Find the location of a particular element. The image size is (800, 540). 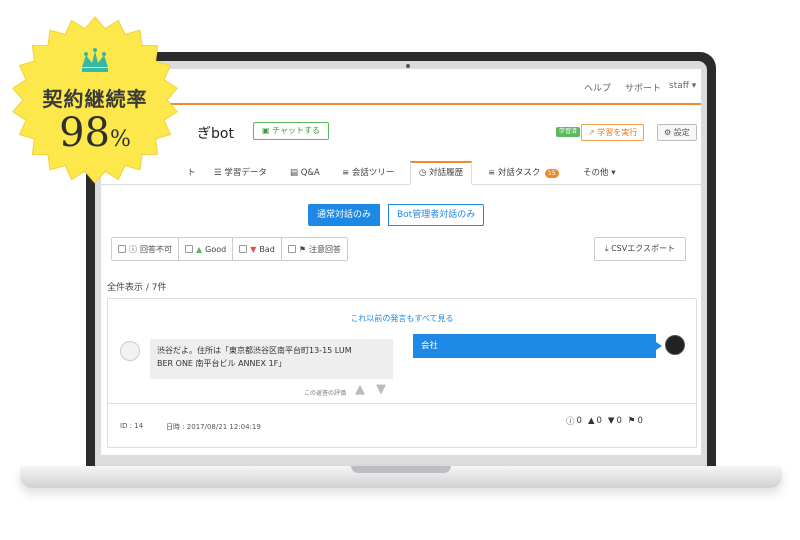

laptop-base is located at coordinates (401, 477).